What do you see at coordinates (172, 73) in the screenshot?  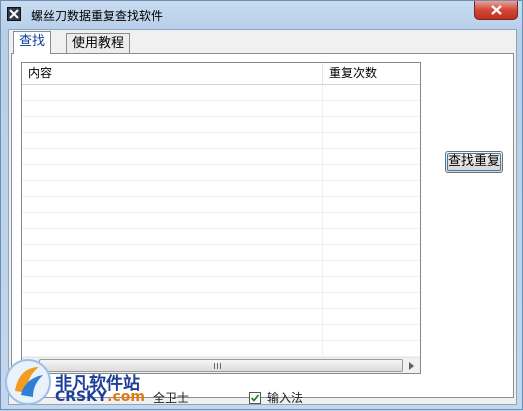 I see `column-content: 内容` at bounding box center [172, 73].